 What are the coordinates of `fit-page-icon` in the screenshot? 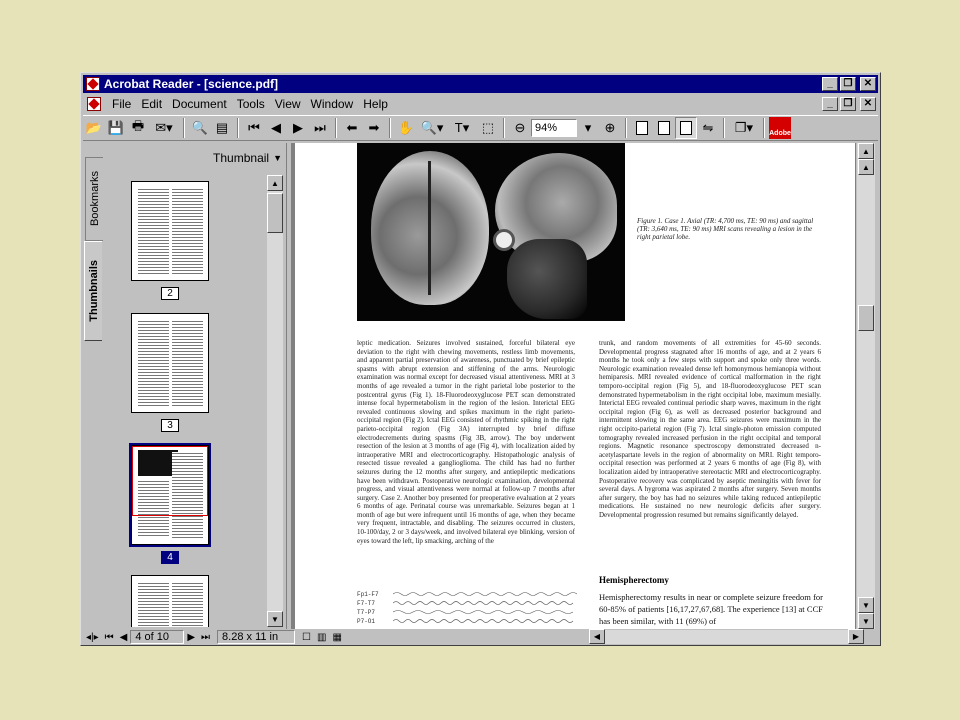 It's located at (664, 128).